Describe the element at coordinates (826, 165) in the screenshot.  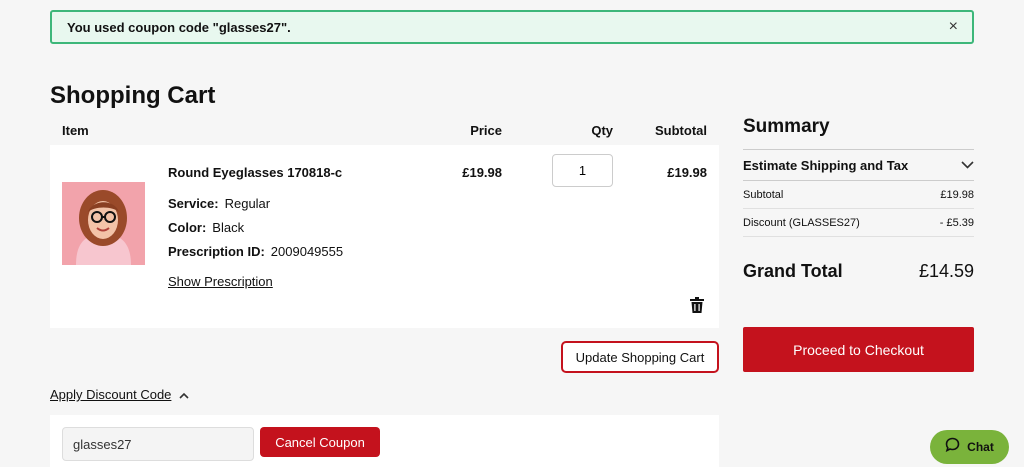
I see `estimate-shipping-label: Estimate Shipping and Tax` at that location.